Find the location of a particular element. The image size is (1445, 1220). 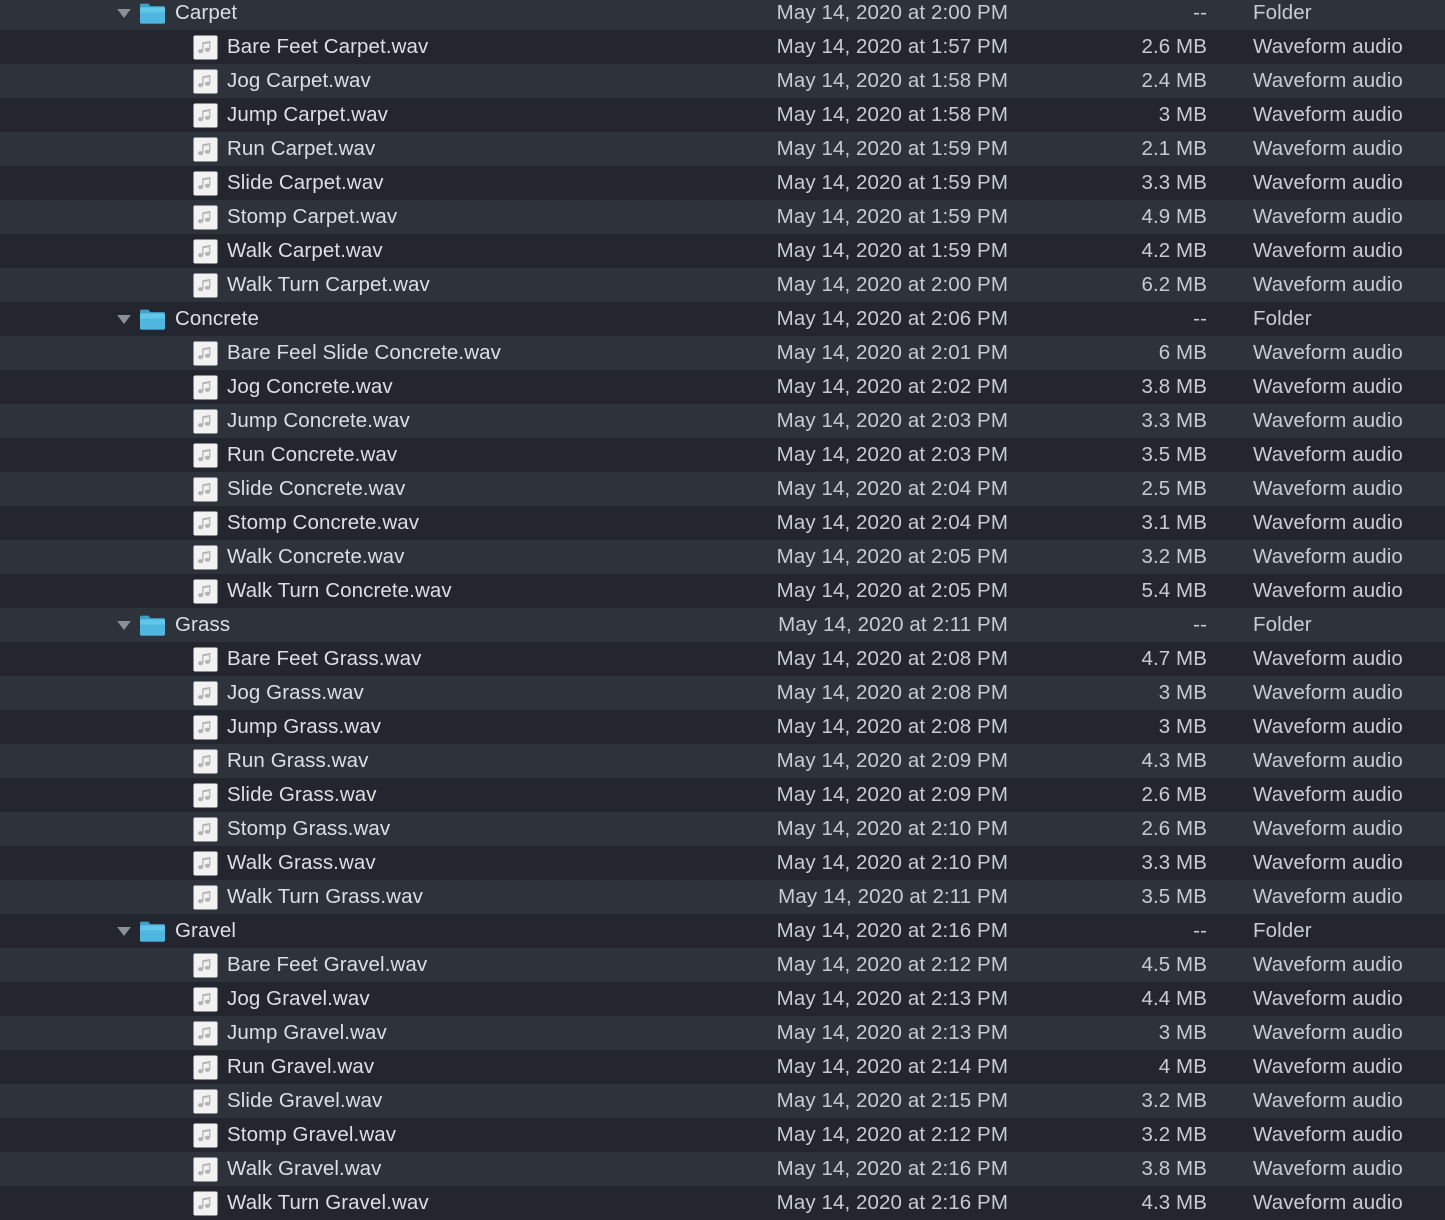

date-modified-cell: May 14, 2020 at 2:02 PM is located at coordinates (892, 386).